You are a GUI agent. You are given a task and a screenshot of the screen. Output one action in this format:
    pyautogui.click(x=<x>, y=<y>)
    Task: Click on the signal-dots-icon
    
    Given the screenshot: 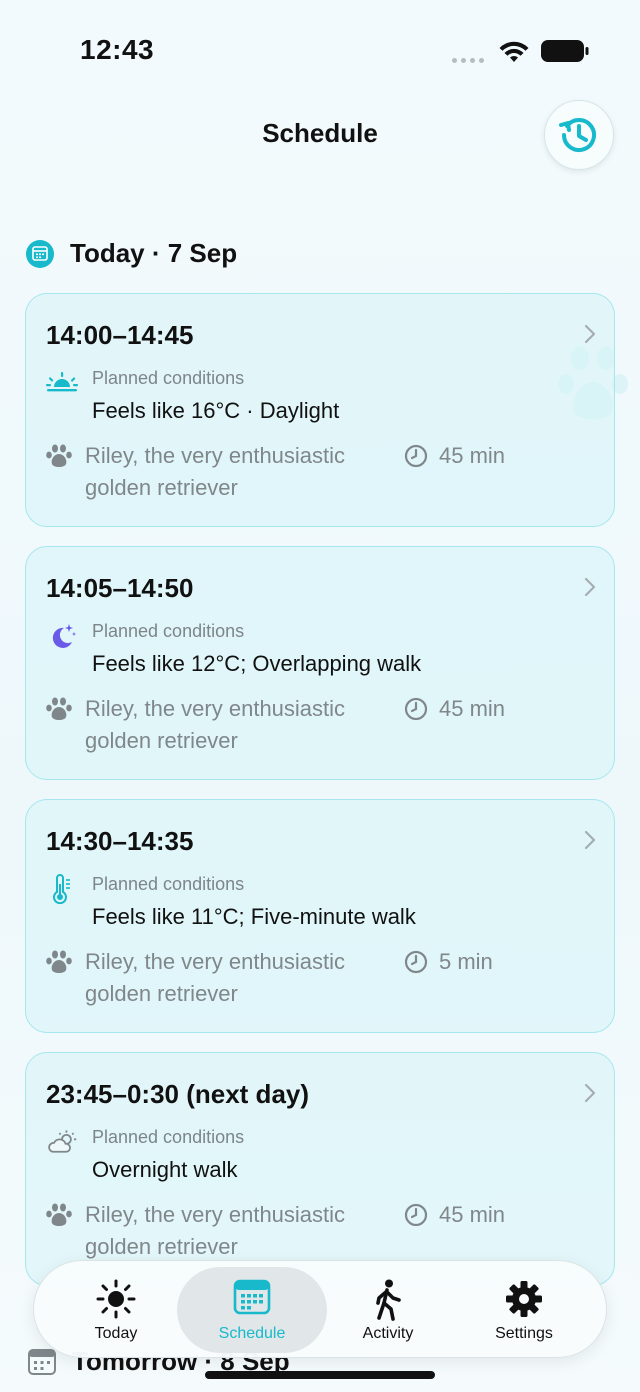 What is the action you would take?
    pyautogui.click(x=468, y=60)
    